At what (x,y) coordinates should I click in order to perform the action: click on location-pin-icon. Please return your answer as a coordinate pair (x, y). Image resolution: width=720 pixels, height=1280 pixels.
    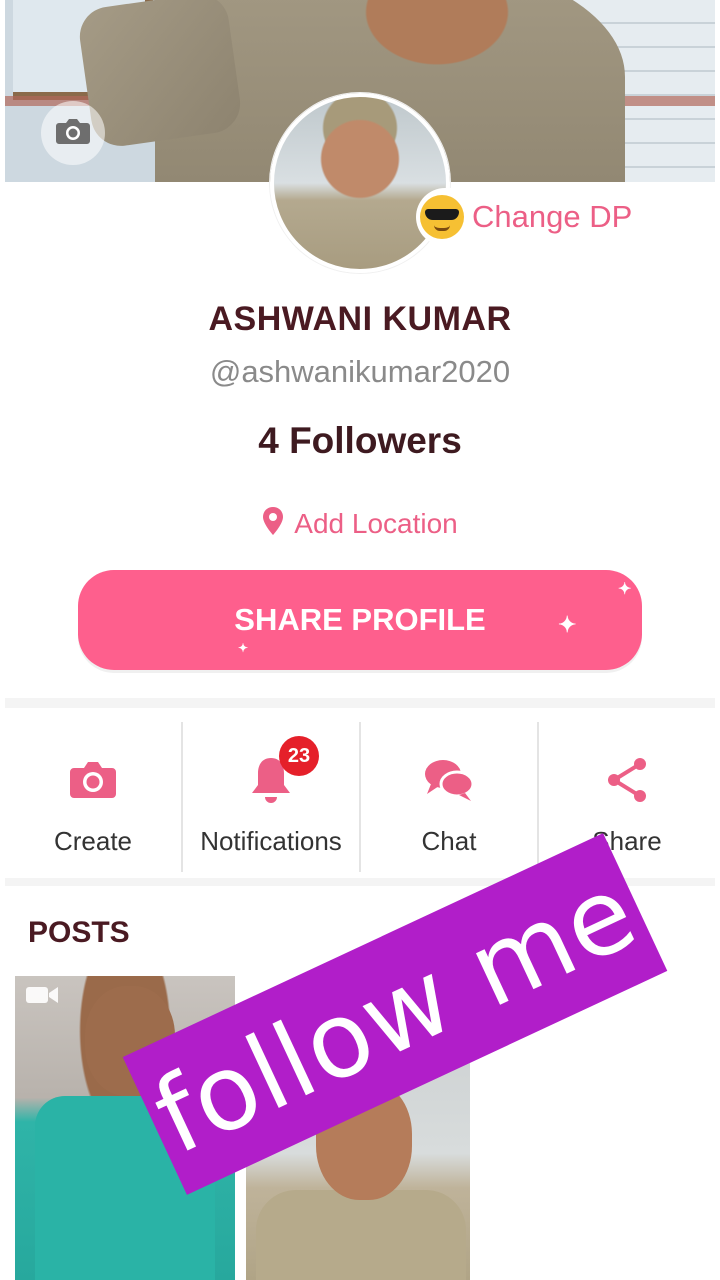
    Looking at the image, I should click on (273, 523).